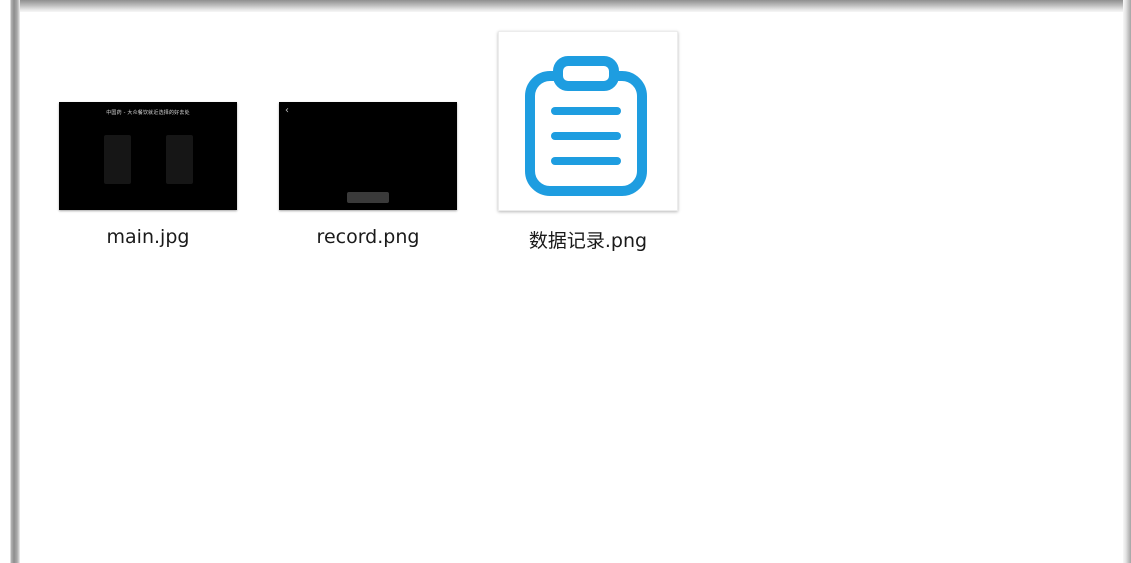 This screenshot has height=563, width=1131. What do you see at coordinates (148, 113) in the screenshot?
I see `thumbnail-caption-text: 中国药 - 大众餐饮就近选择的好去处` at bounding box center [148, 113].